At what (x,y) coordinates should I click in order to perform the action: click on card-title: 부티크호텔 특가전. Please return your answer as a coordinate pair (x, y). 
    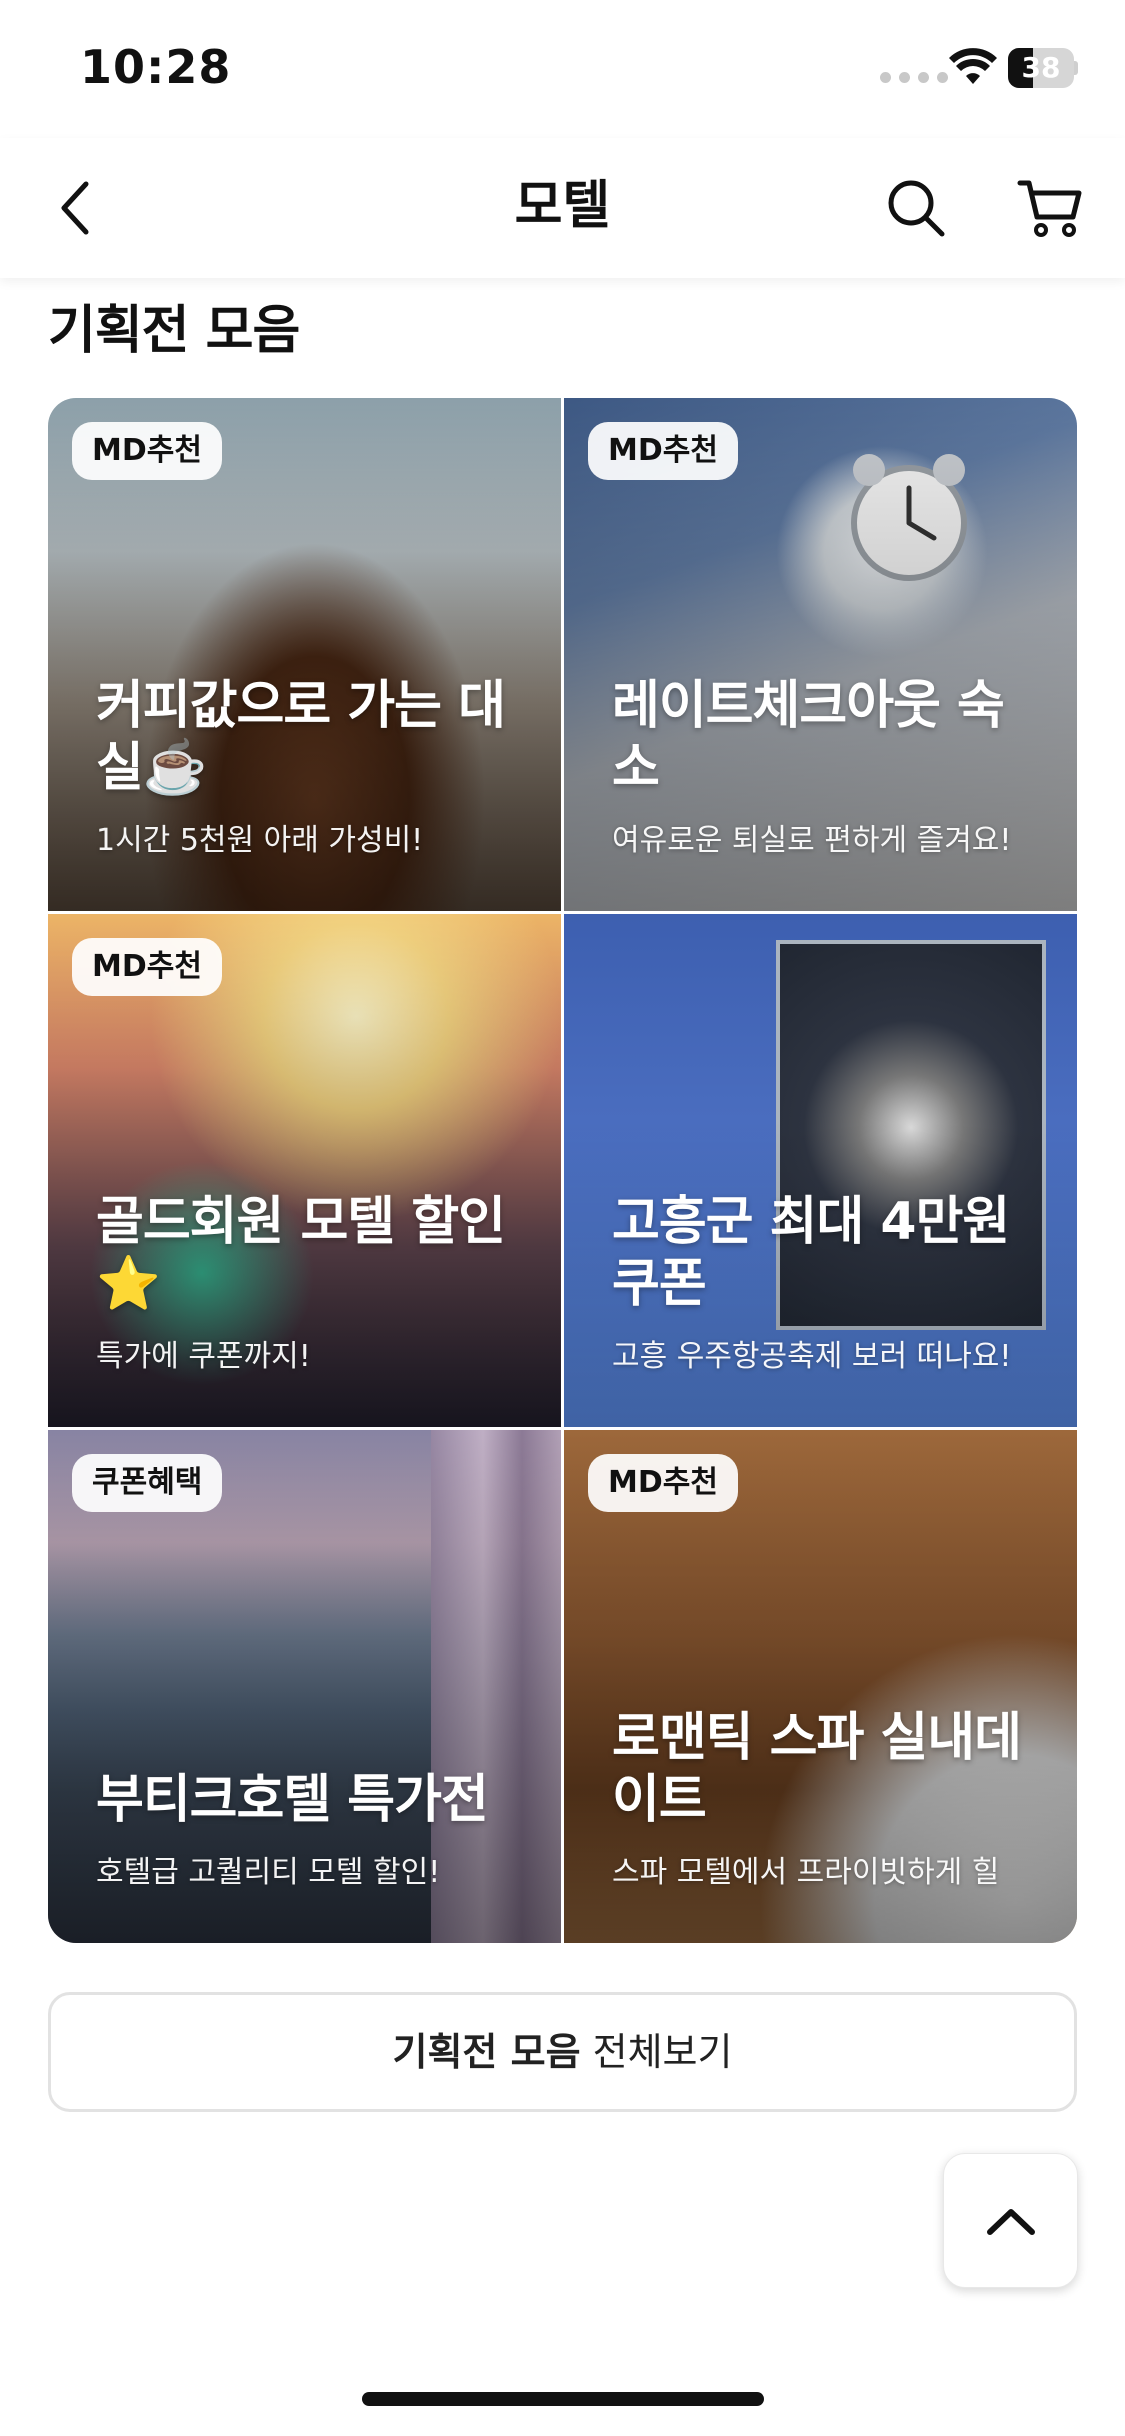
    Looking at the image, I should click on (292, 1800).